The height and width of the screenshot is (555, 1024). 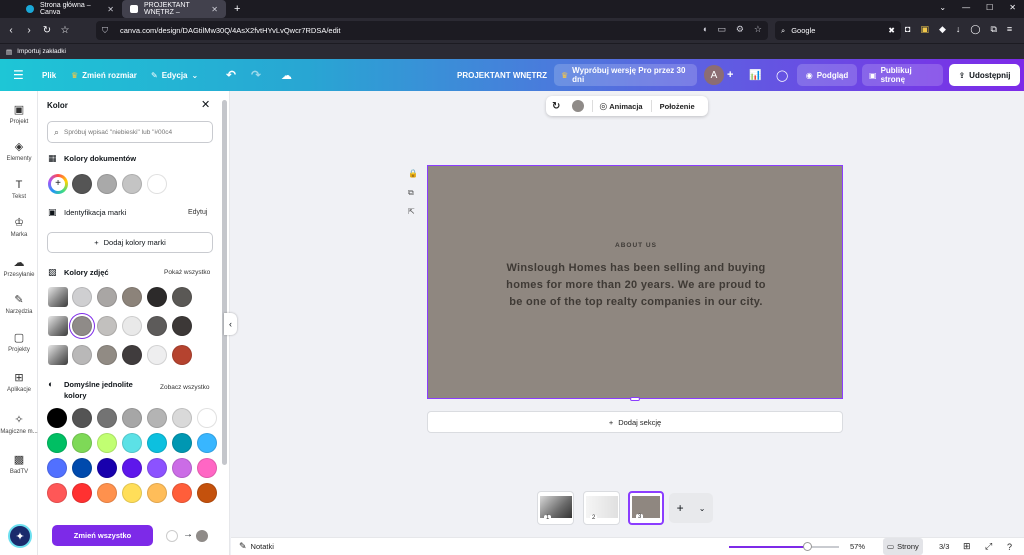 What do you see at coordinates (58, 184) in the screenshot?
I see `add-color-button: +` at bounding box center [58, 184].